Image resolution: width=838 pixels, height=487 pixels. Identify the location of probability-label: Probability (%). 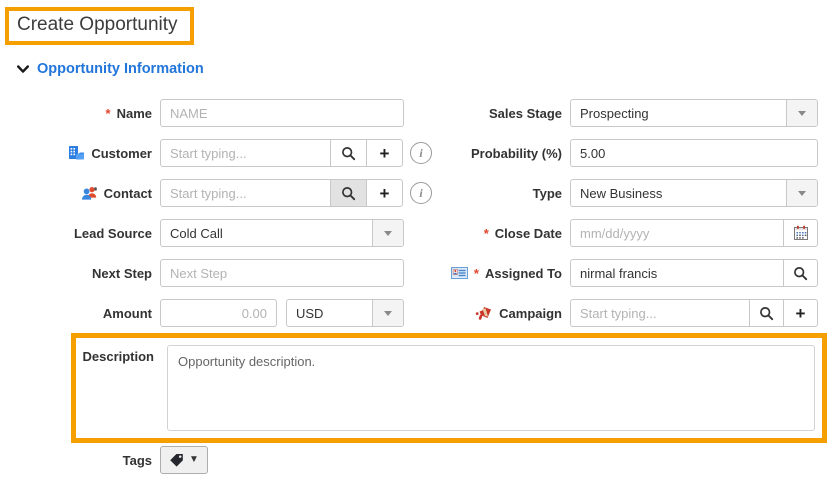
(516, 153).